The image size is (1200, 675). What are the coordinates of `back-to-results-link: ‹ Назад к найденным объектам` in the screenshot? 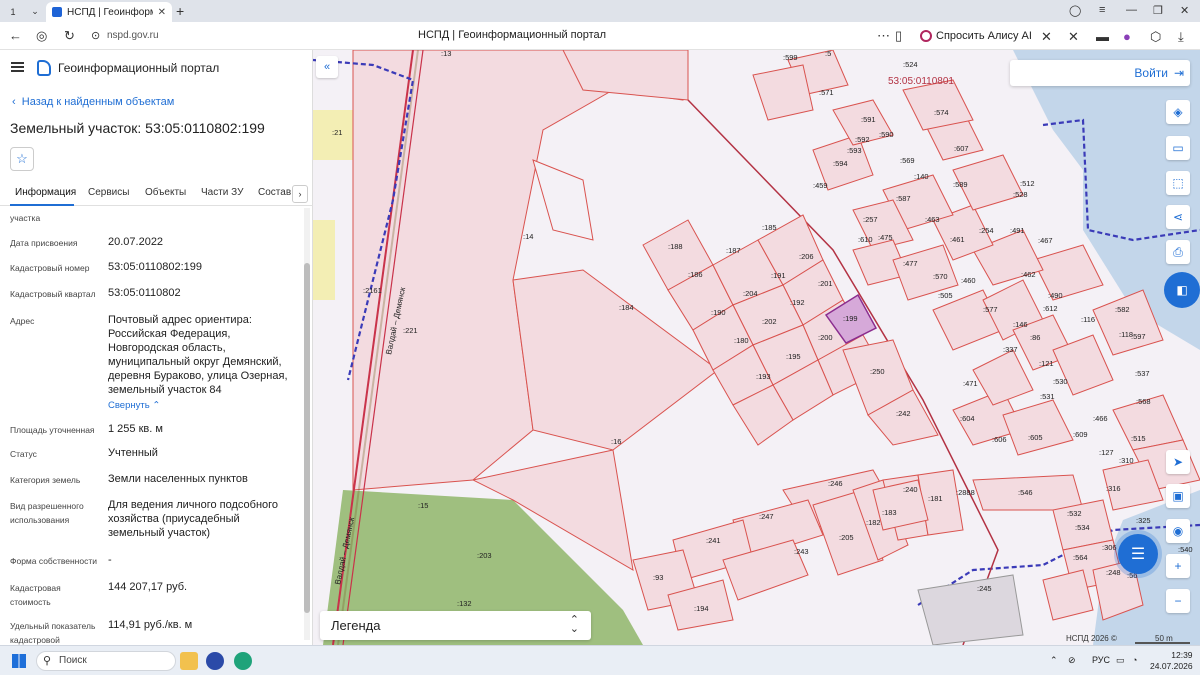 It's located at (93, 102).